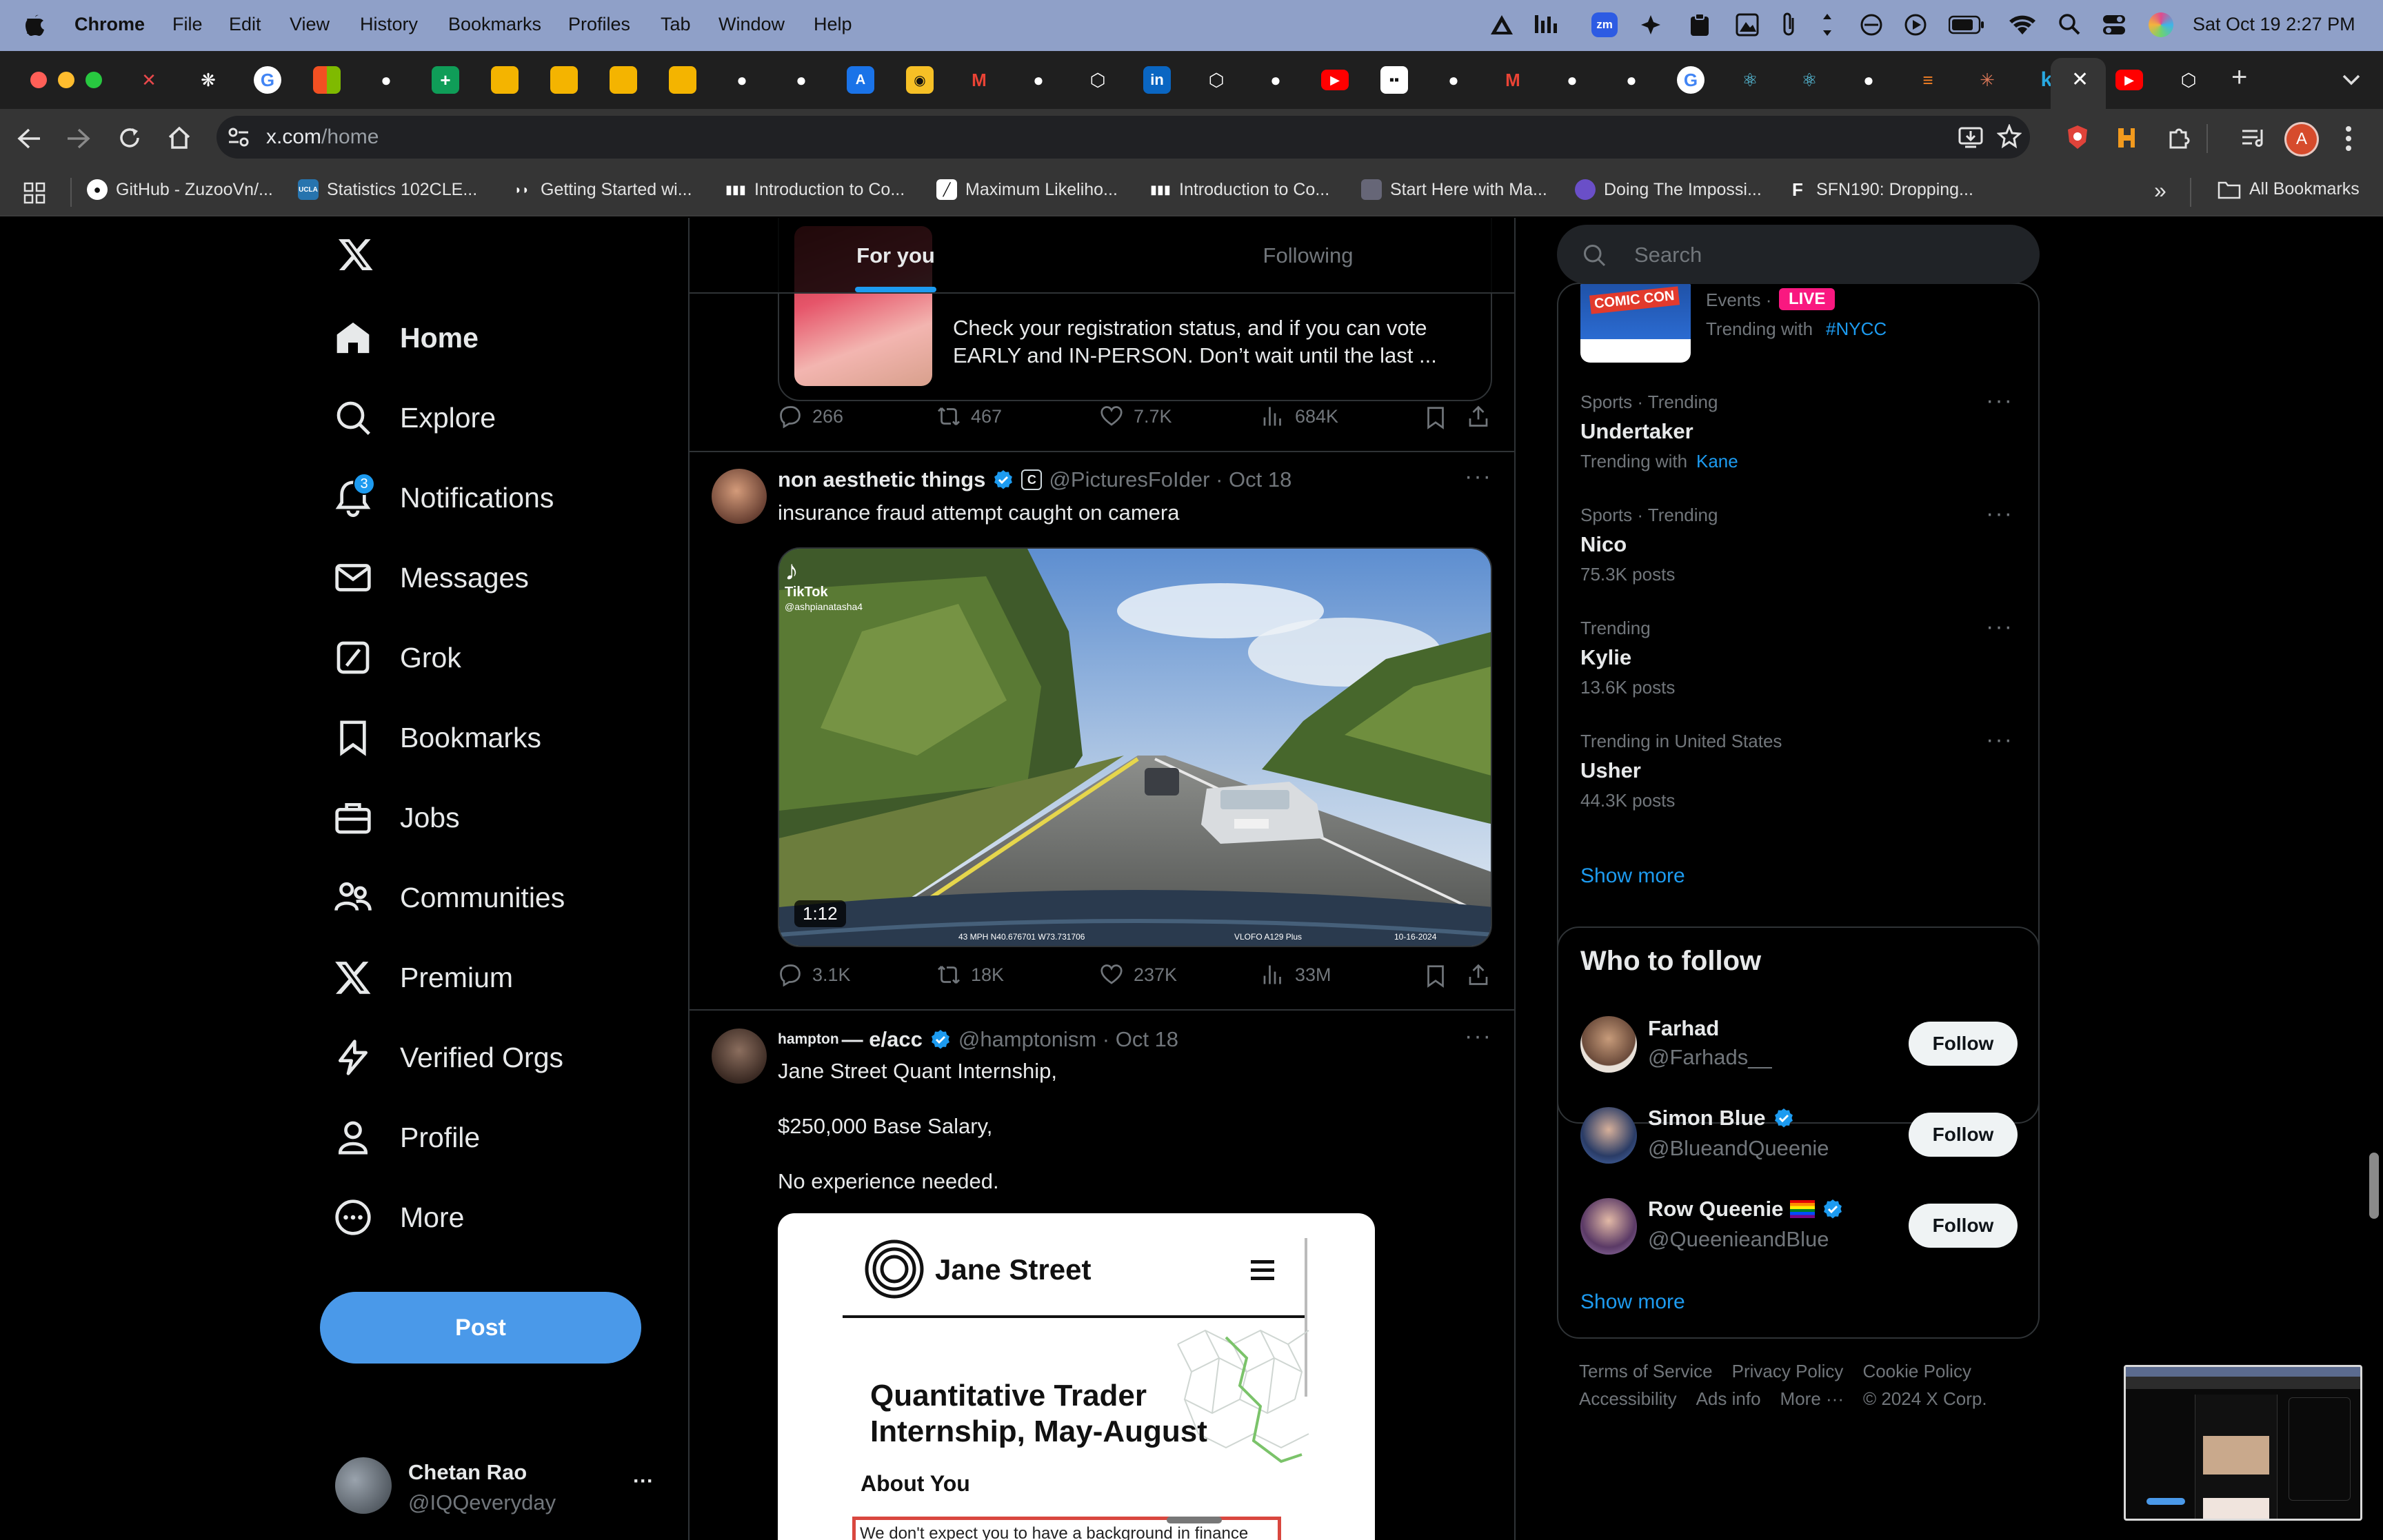  Describe the element at coordinates (34, 193) in the screenshot. I see `apps-grid-icon` at that location.